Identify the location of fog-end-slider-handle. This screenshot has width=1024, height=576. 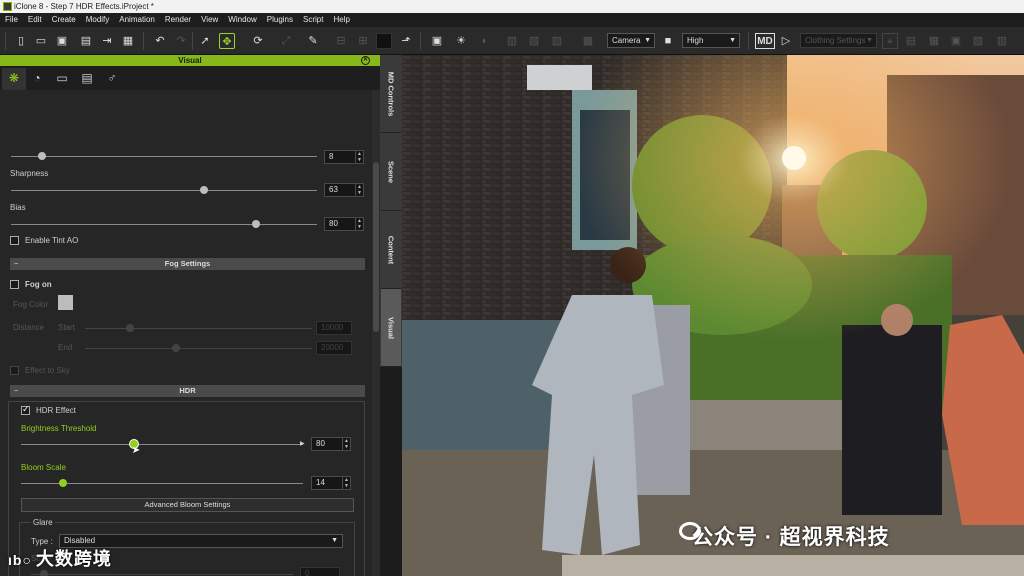
(175, 348).